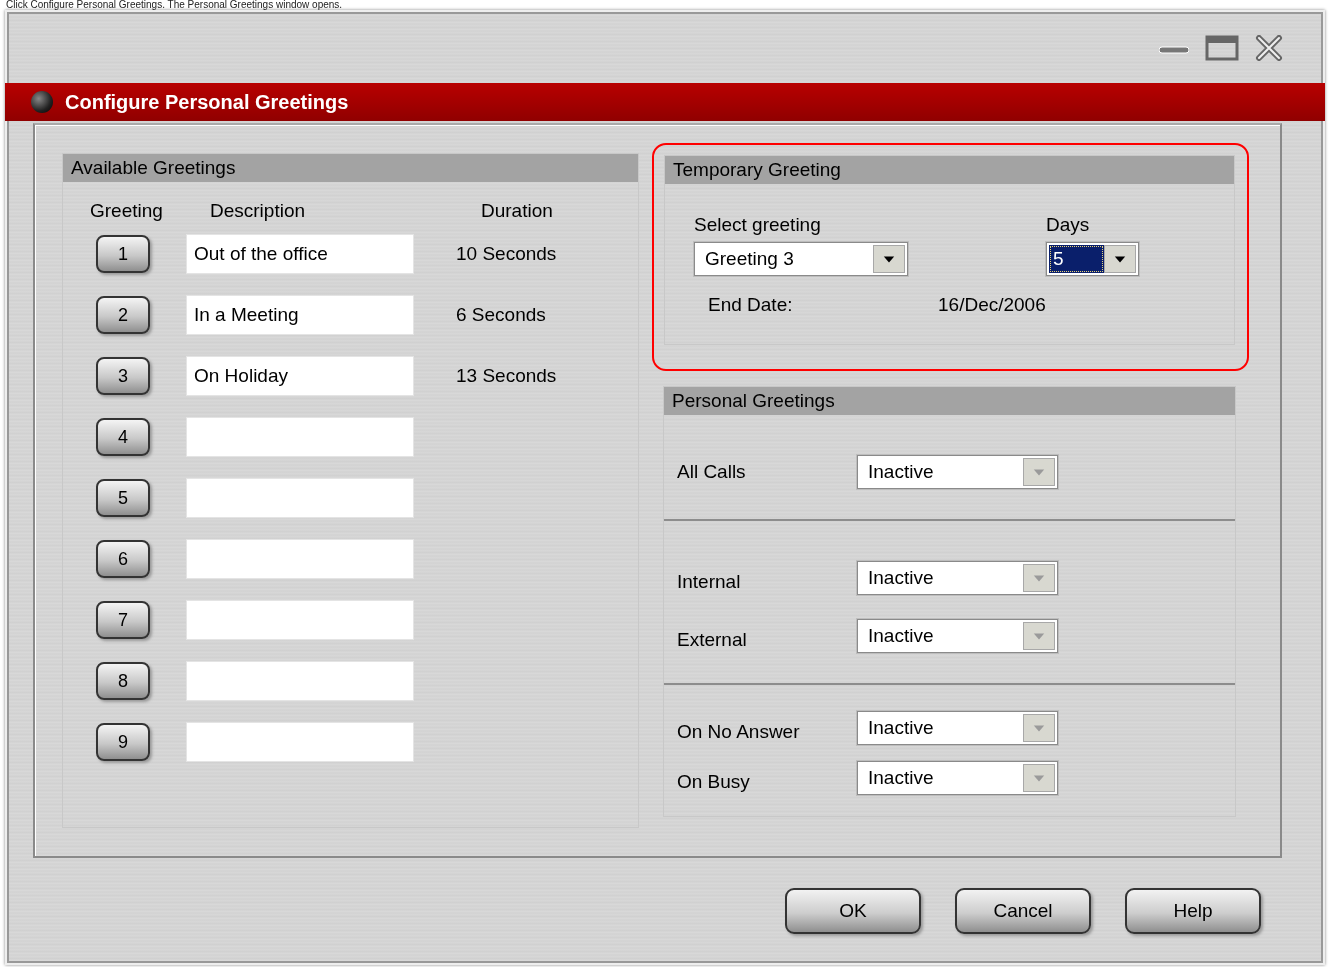 Image resolution: width=1329 pixels, height=967 pixels. What do you see at coordinates (258, 211) in the screenshot?
I see `column-header: Description` at bounding box center [258, 211].